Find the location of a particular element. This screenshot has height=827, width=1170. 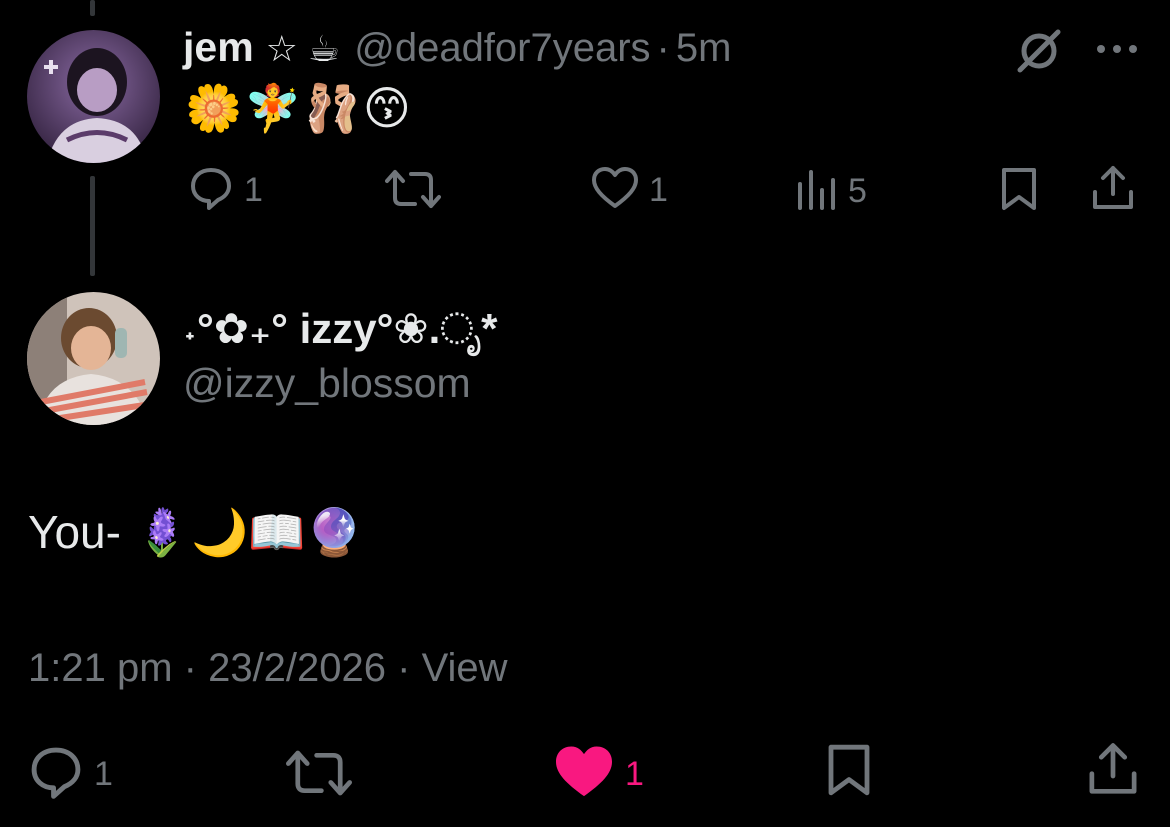

parent-reply-count: 1 is located at coordinates (253, 190).